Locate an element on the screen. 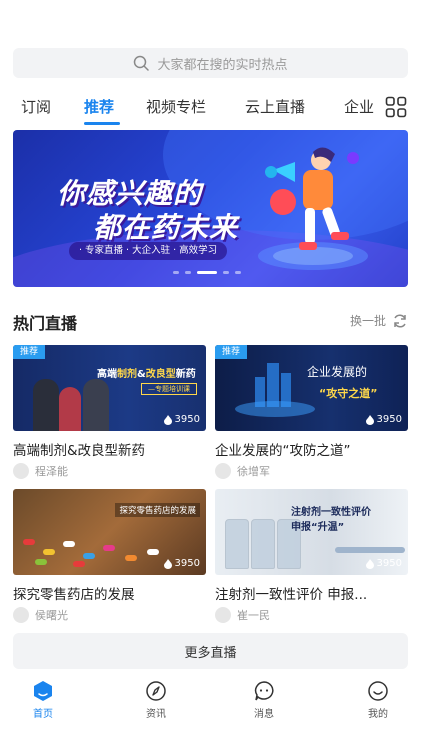 The width and height of the screenshot is (421, 750). thumb-subtitle: —专题培训课 is located at coordinates (169, 389).